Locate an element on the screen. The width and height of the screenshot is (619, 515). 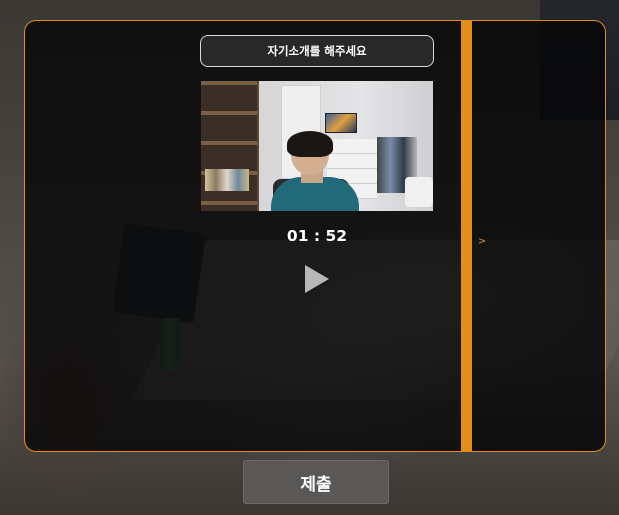
video-books is located at coordinates (227, 180).